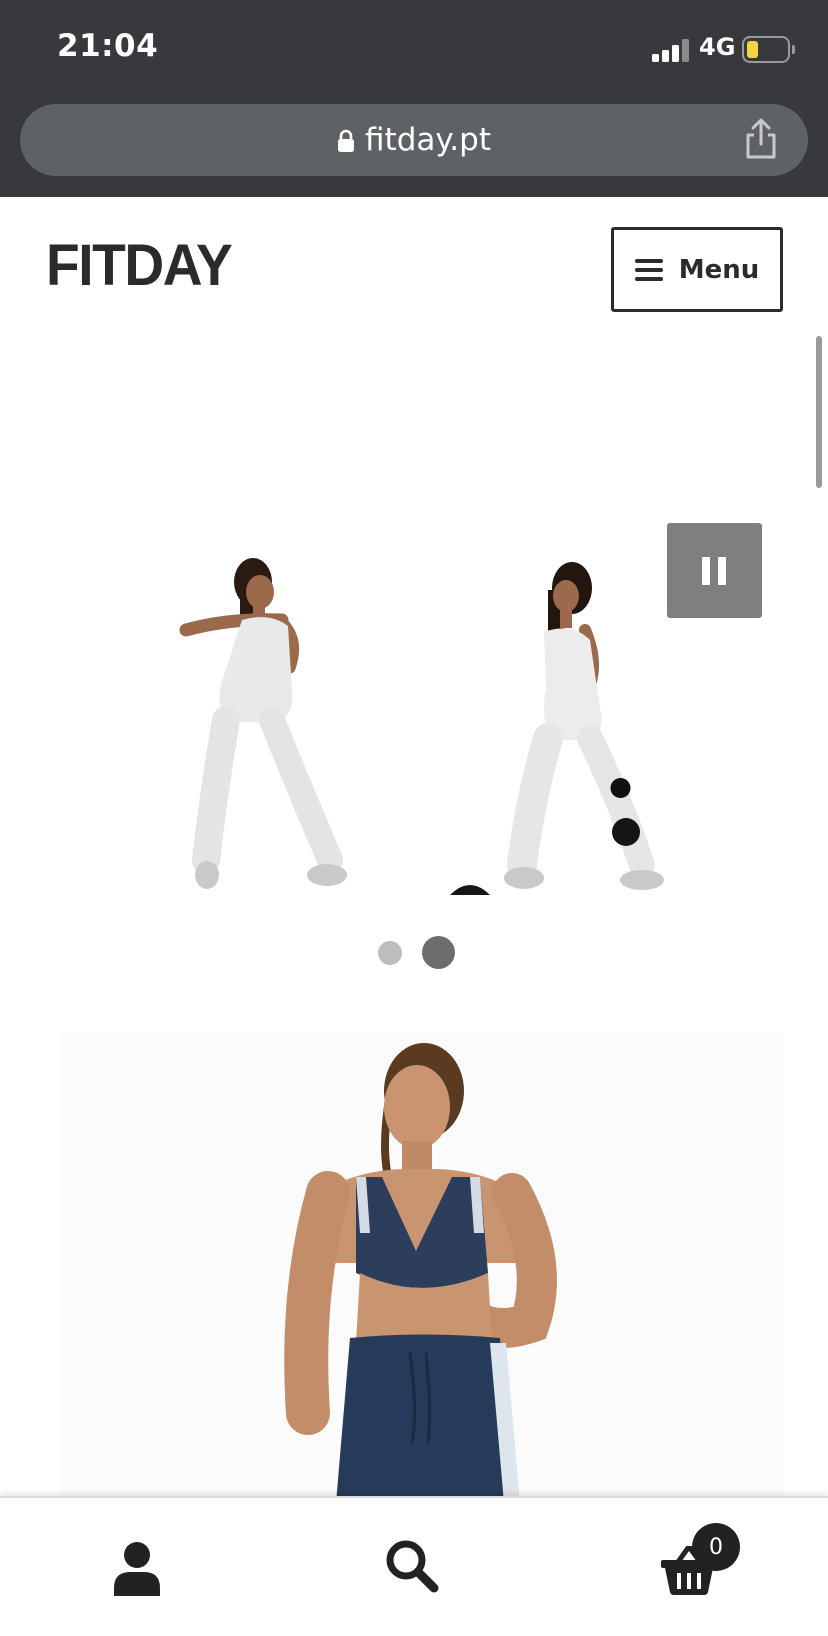 Image resolution: width=828 pixels, height=1636 pixels. What do you see at coordinates (716, 1547) in the screenshot?
I see `cart-count-badge: 0` at bounding box center [716, 1547].